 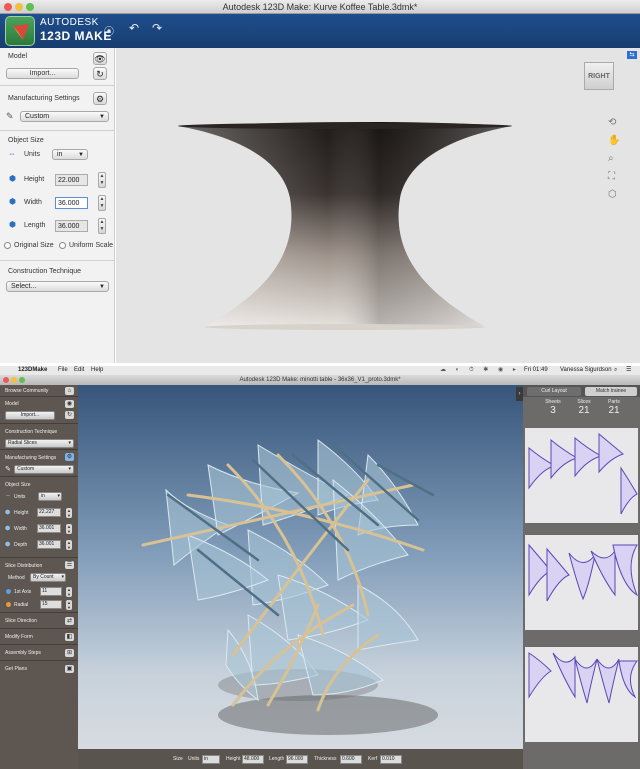 I want to click on parts-stat: Parts 21, so click(x=614, y=408).